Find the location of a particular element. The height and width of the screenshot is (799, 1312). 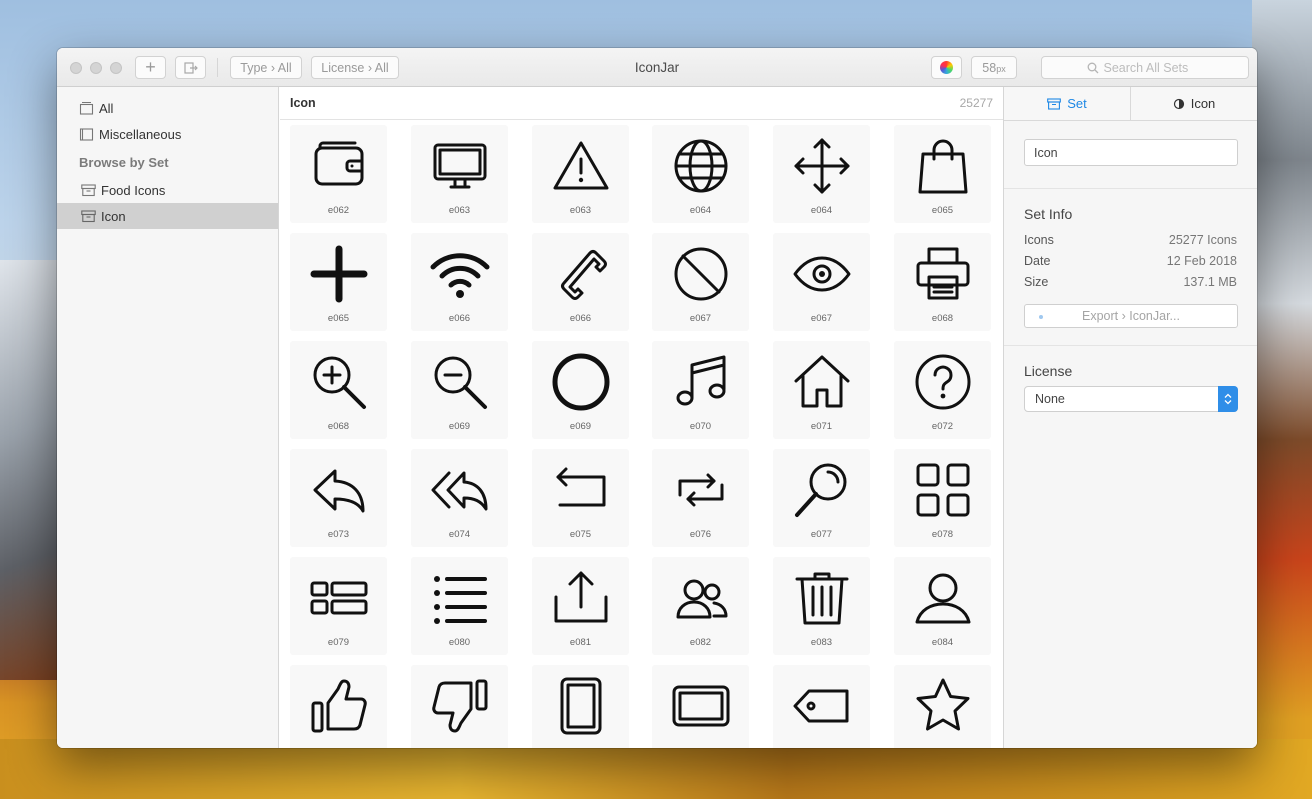

thumbs-up-icon is located at coordinates (339, 706).